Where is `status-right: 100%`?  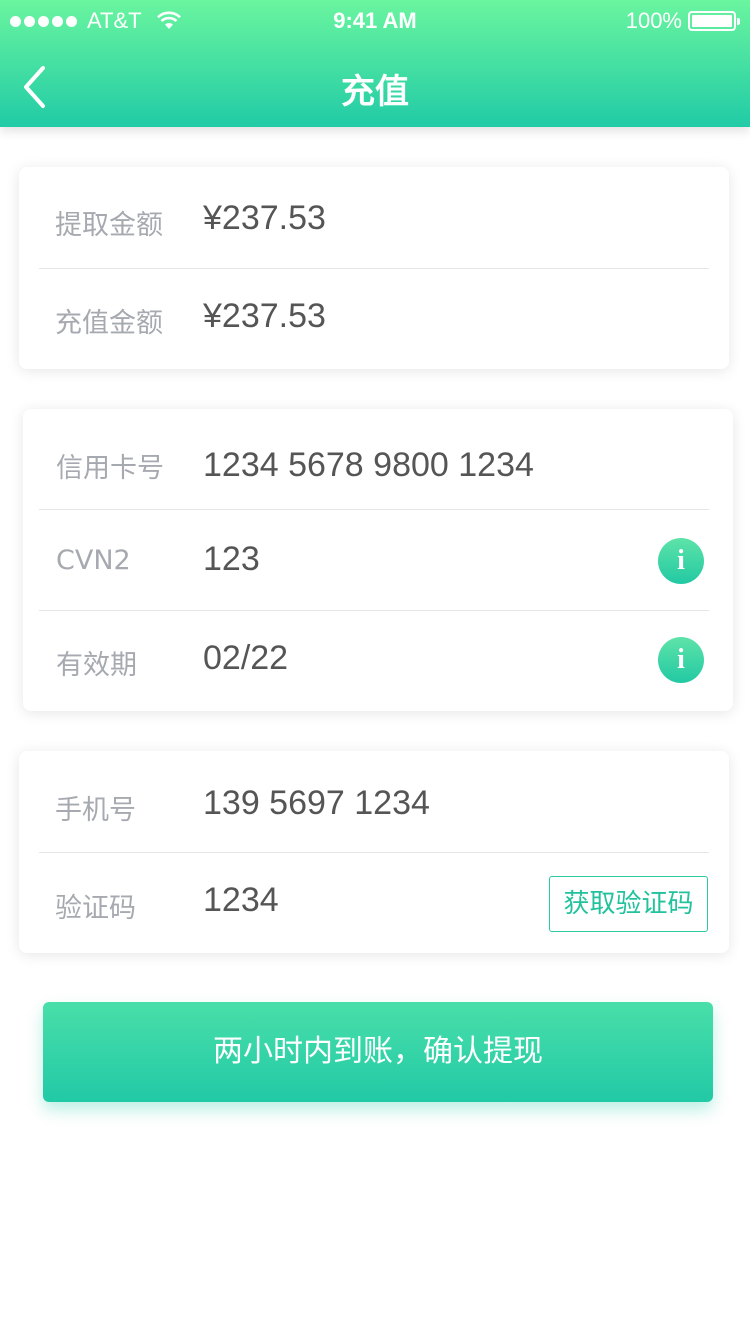 status-right: 100% is located at coordinates (682, 21).